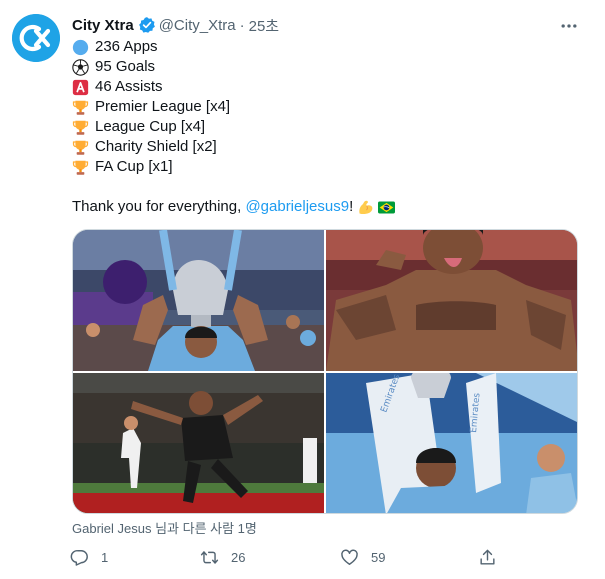 The image size is (605, 579). I want to click on author-name: City Xtra, so click(103, 25).